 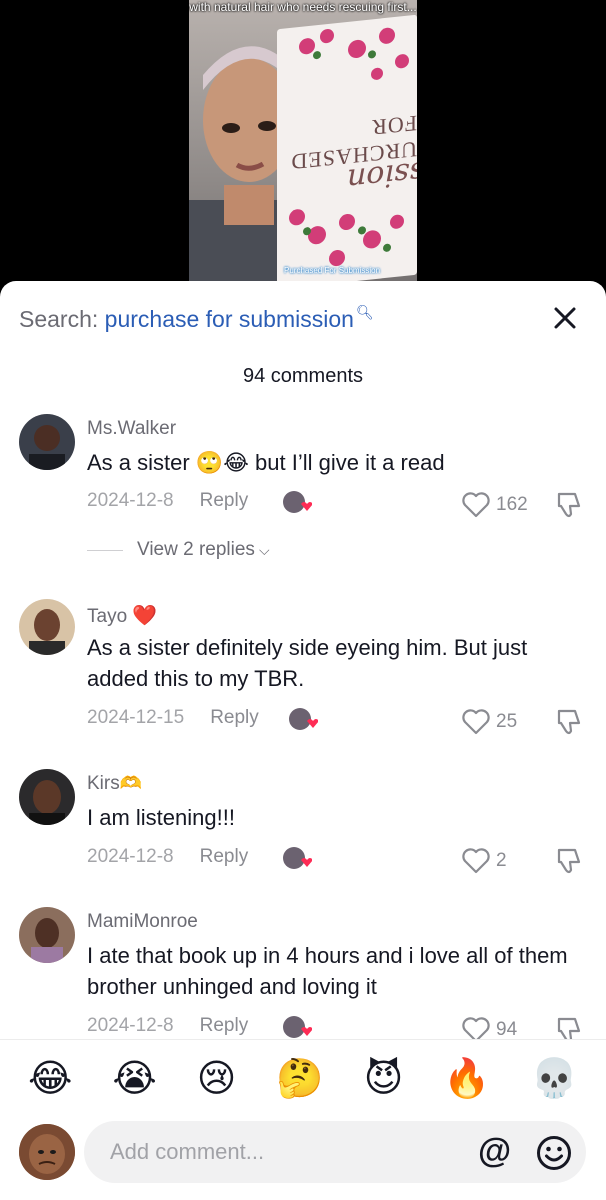 I want to click on book-cover: URCHASED FOR Submission, so click(x=347, y=152).